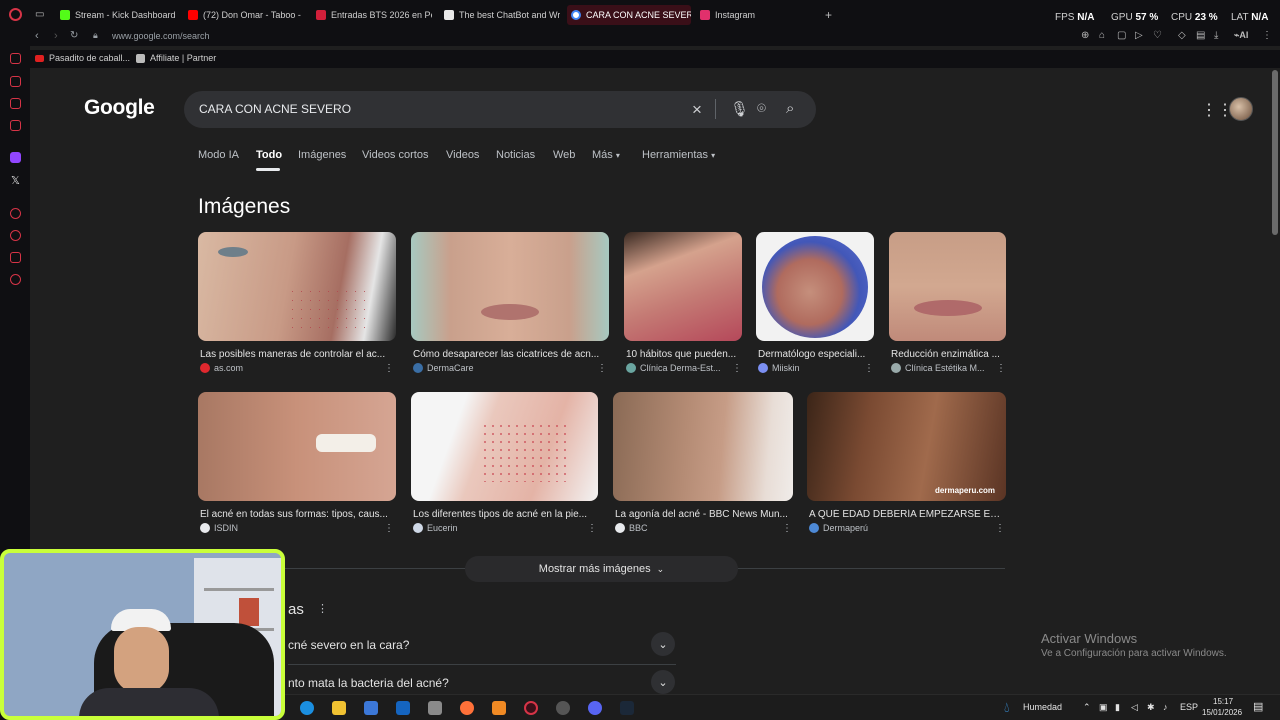  What do you see at coordinates (403, 708) in the screenshot?
I see `outlook-icon` at bounding box center [403, 708].